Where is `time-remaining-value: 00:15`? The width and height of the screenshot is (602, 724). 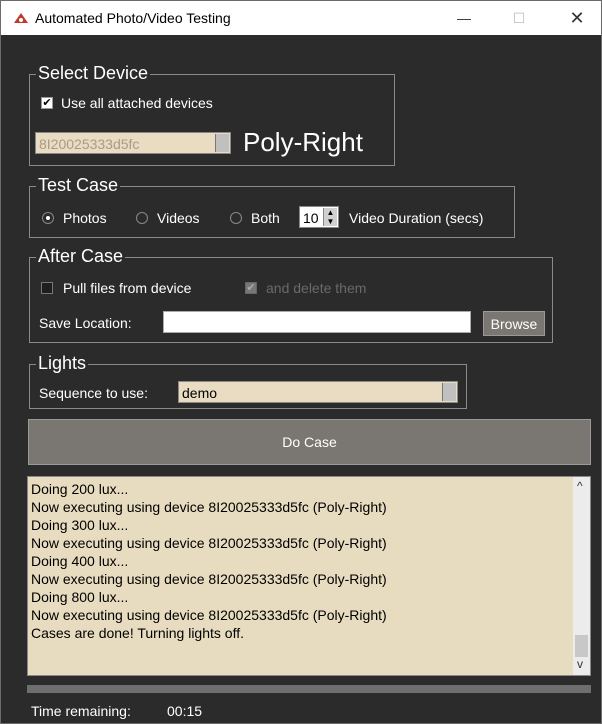
time-remaining-value: 00:15 is located at coordinates (185, 711).